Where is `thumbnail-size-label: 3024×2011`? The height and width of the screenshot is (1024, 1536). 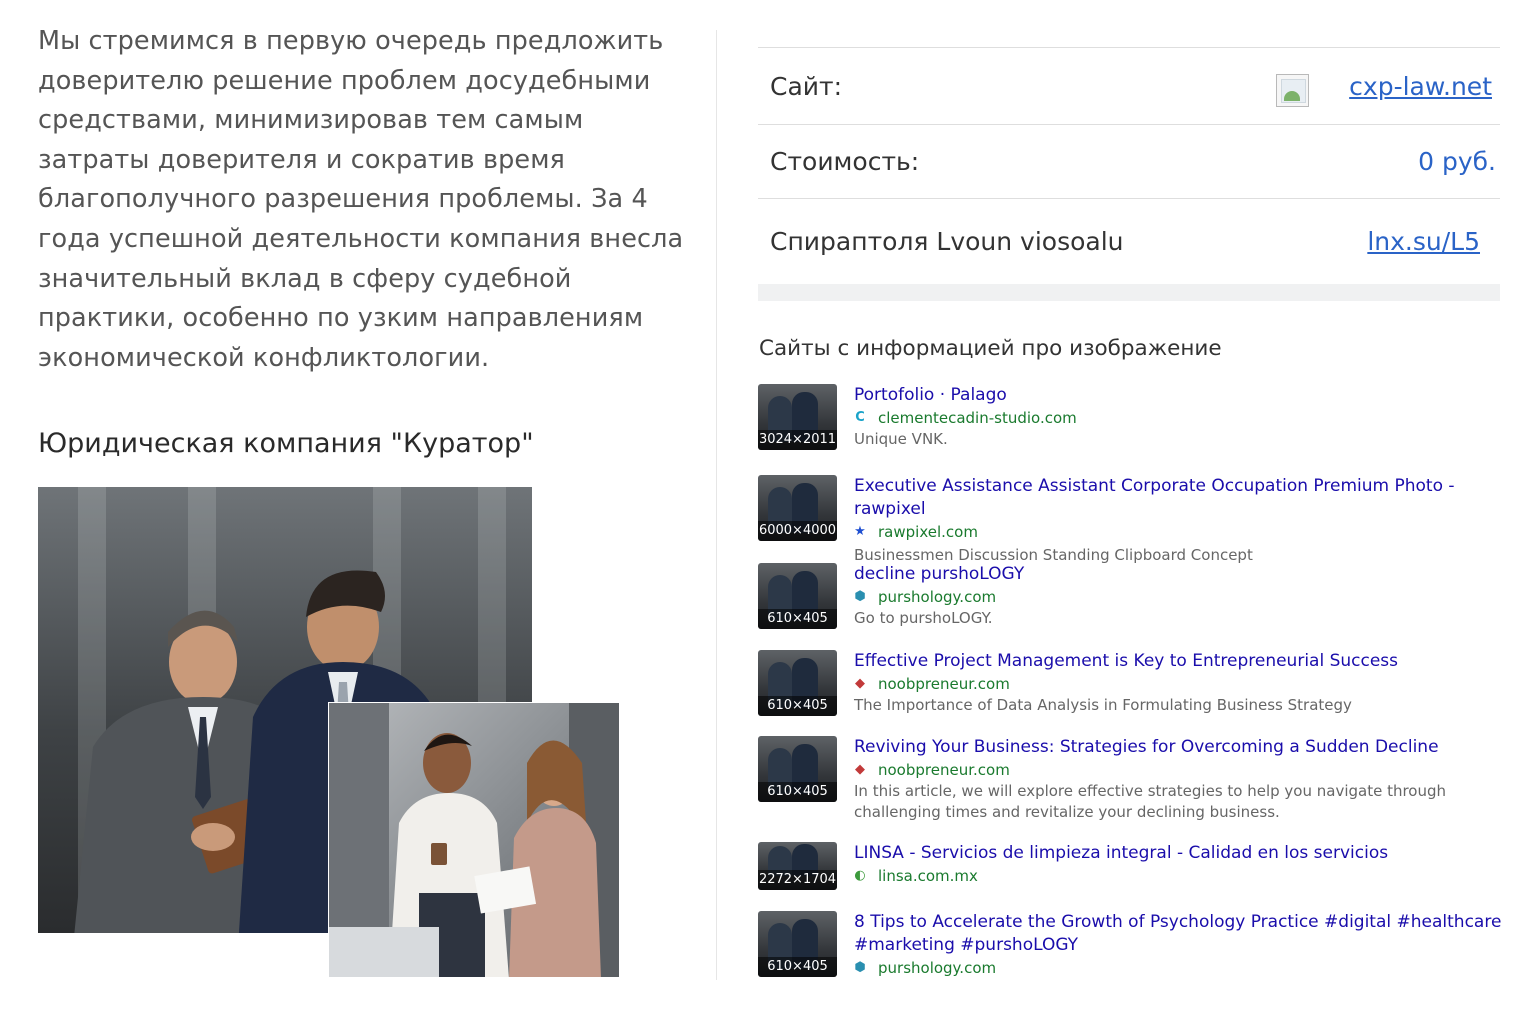 thumbnail-size-label: 3024×2011 is located at coordinates (797, 440).